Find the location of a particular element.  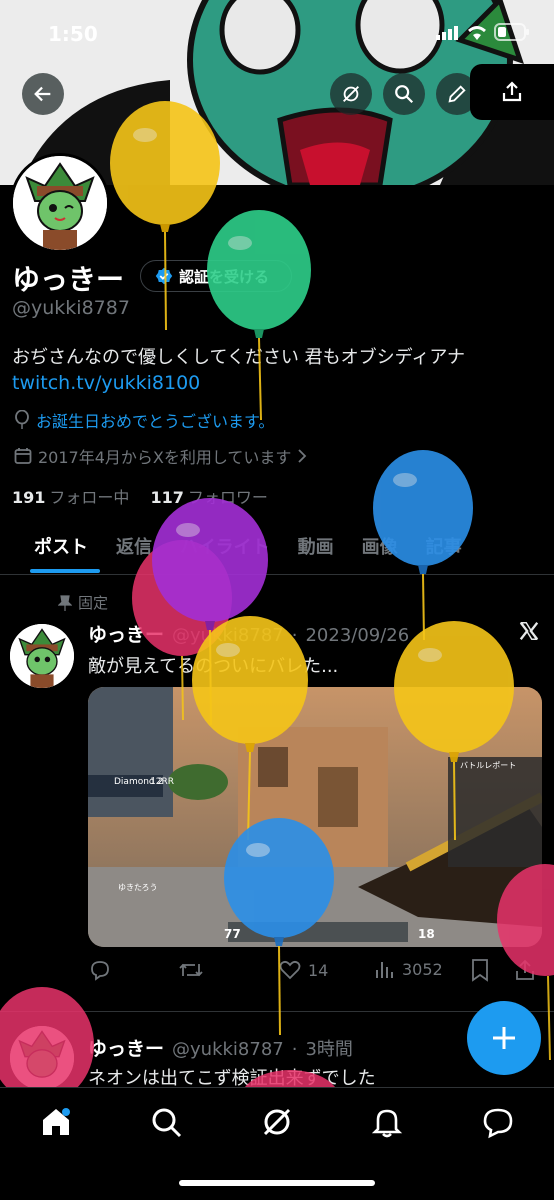

video-rr-text: 12RR is located at coordinates (162, 782).